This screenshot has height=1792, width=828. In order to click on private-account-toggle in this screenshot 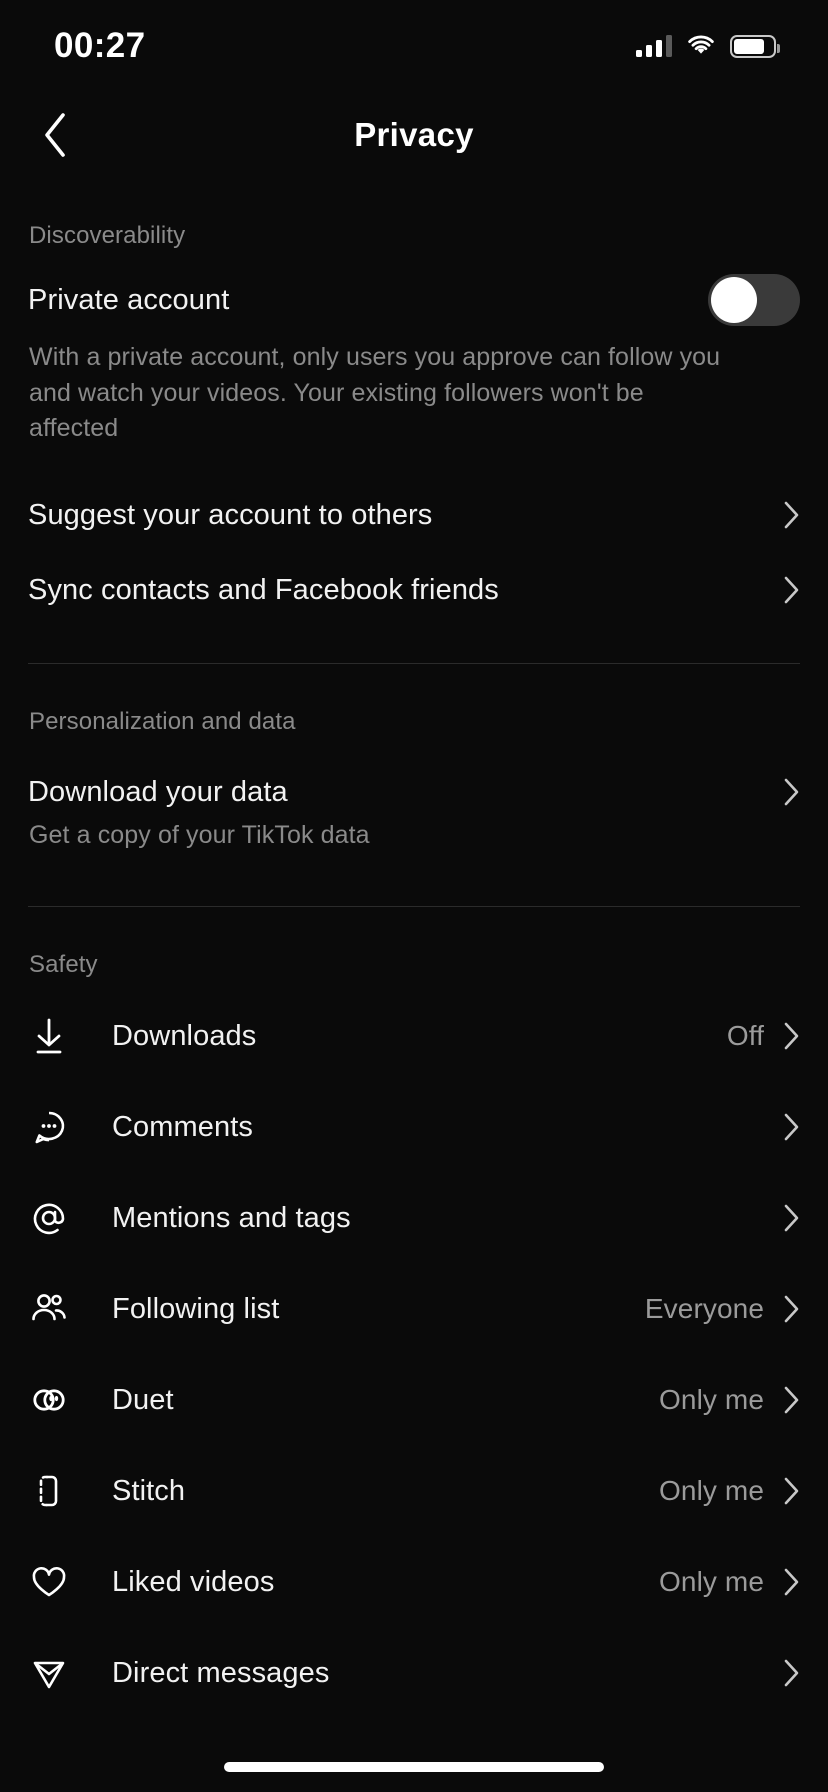, I will do `click(754, 300)`.